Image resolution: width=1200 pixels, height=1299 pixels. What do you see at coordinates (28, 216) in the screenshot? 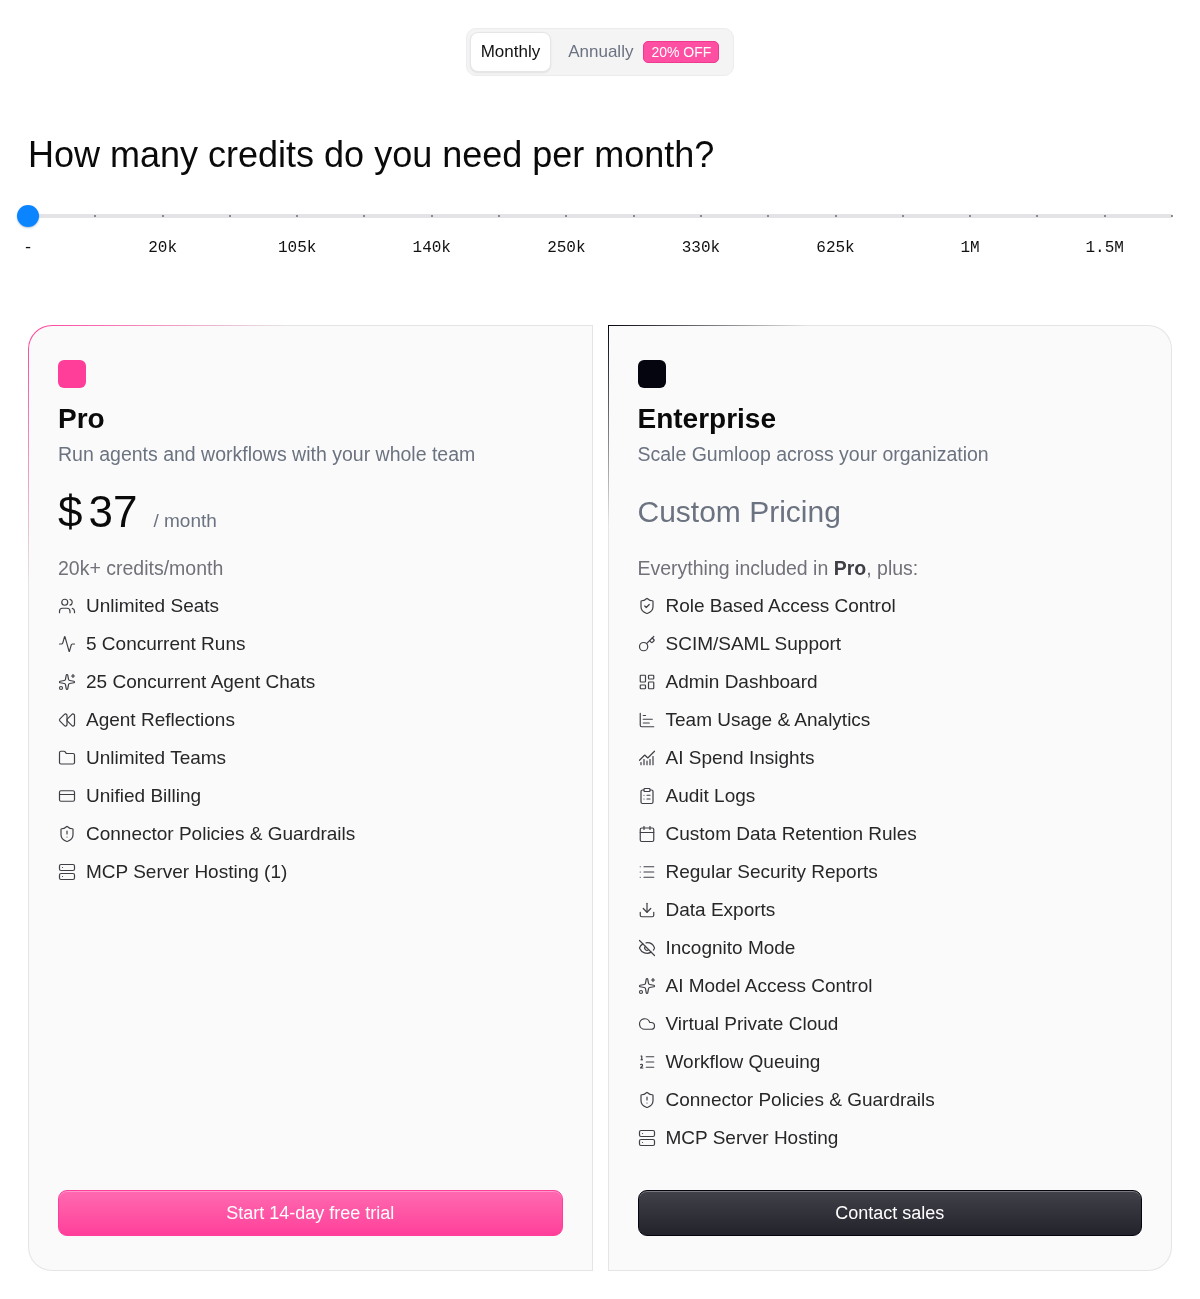
I see `slider-thumb` at bounding box center [28, 216].